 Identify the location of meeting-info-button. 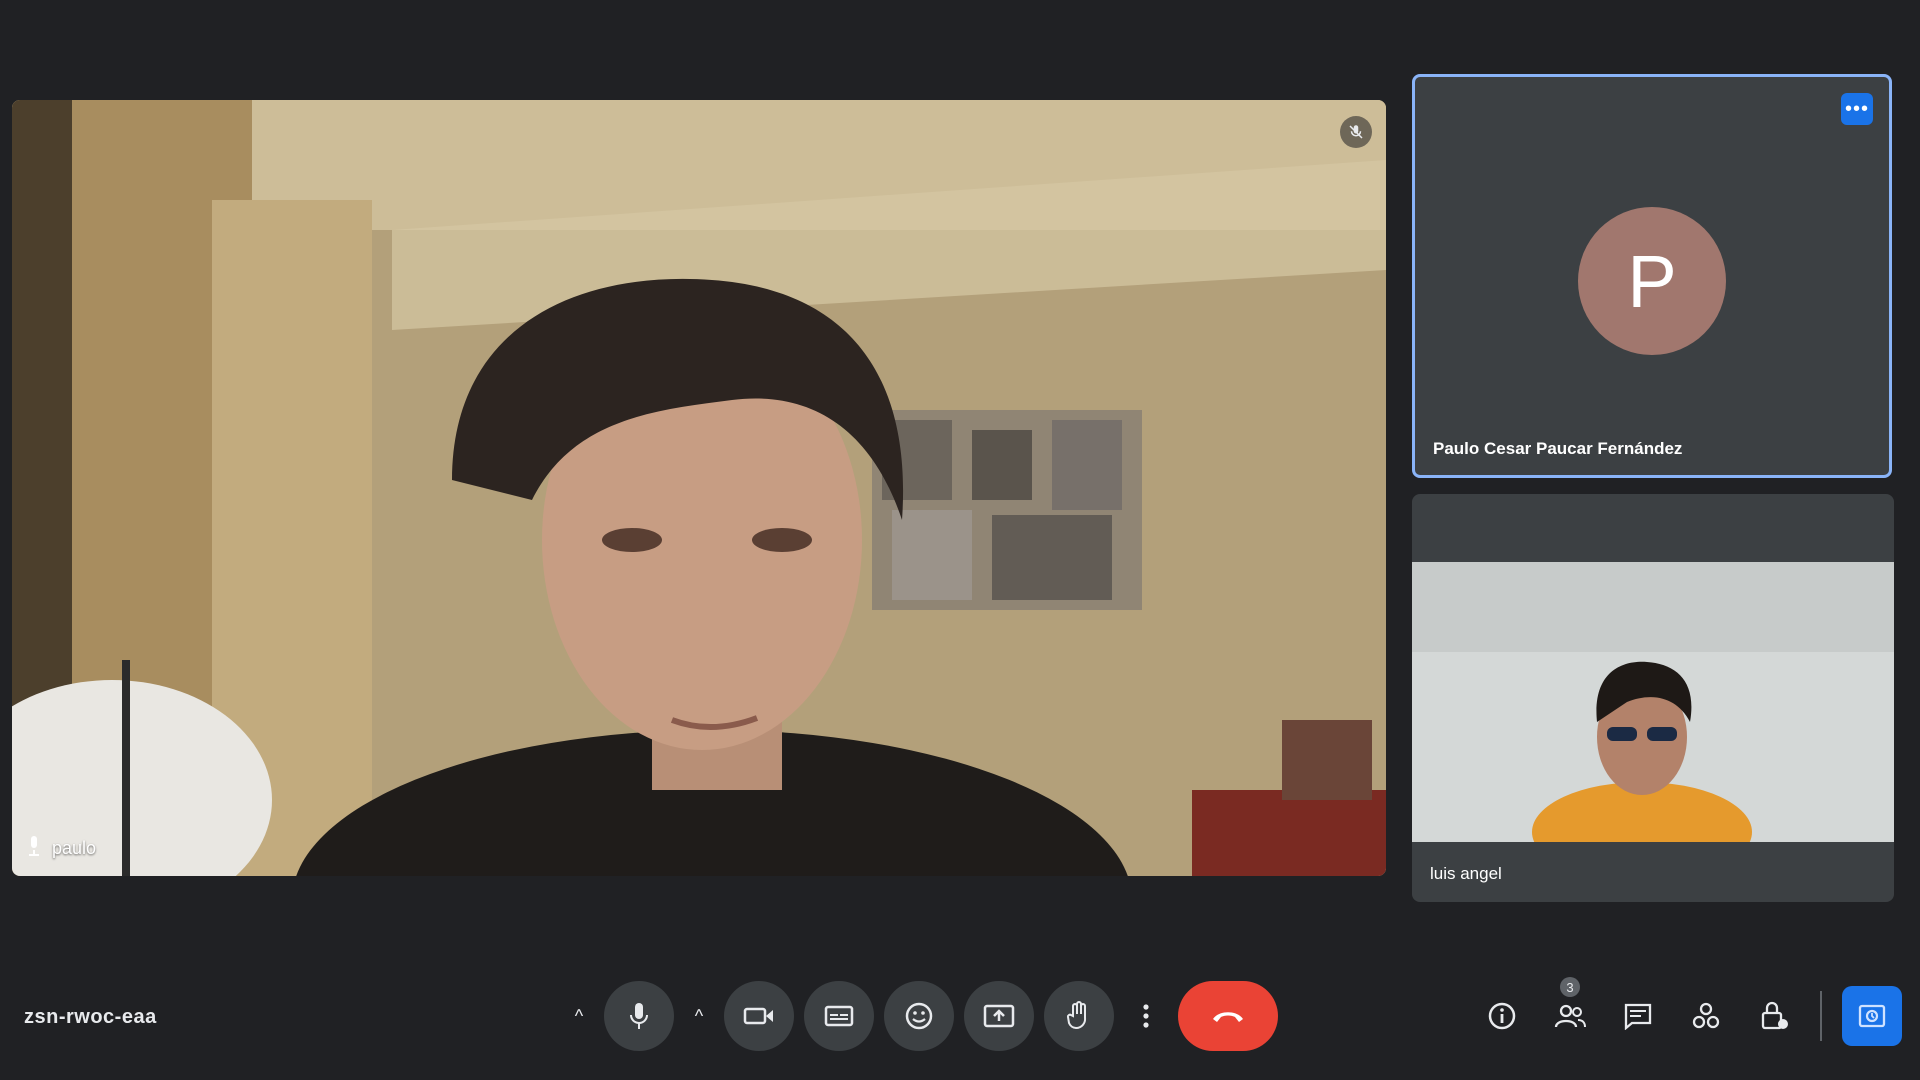
(1502, 1016).